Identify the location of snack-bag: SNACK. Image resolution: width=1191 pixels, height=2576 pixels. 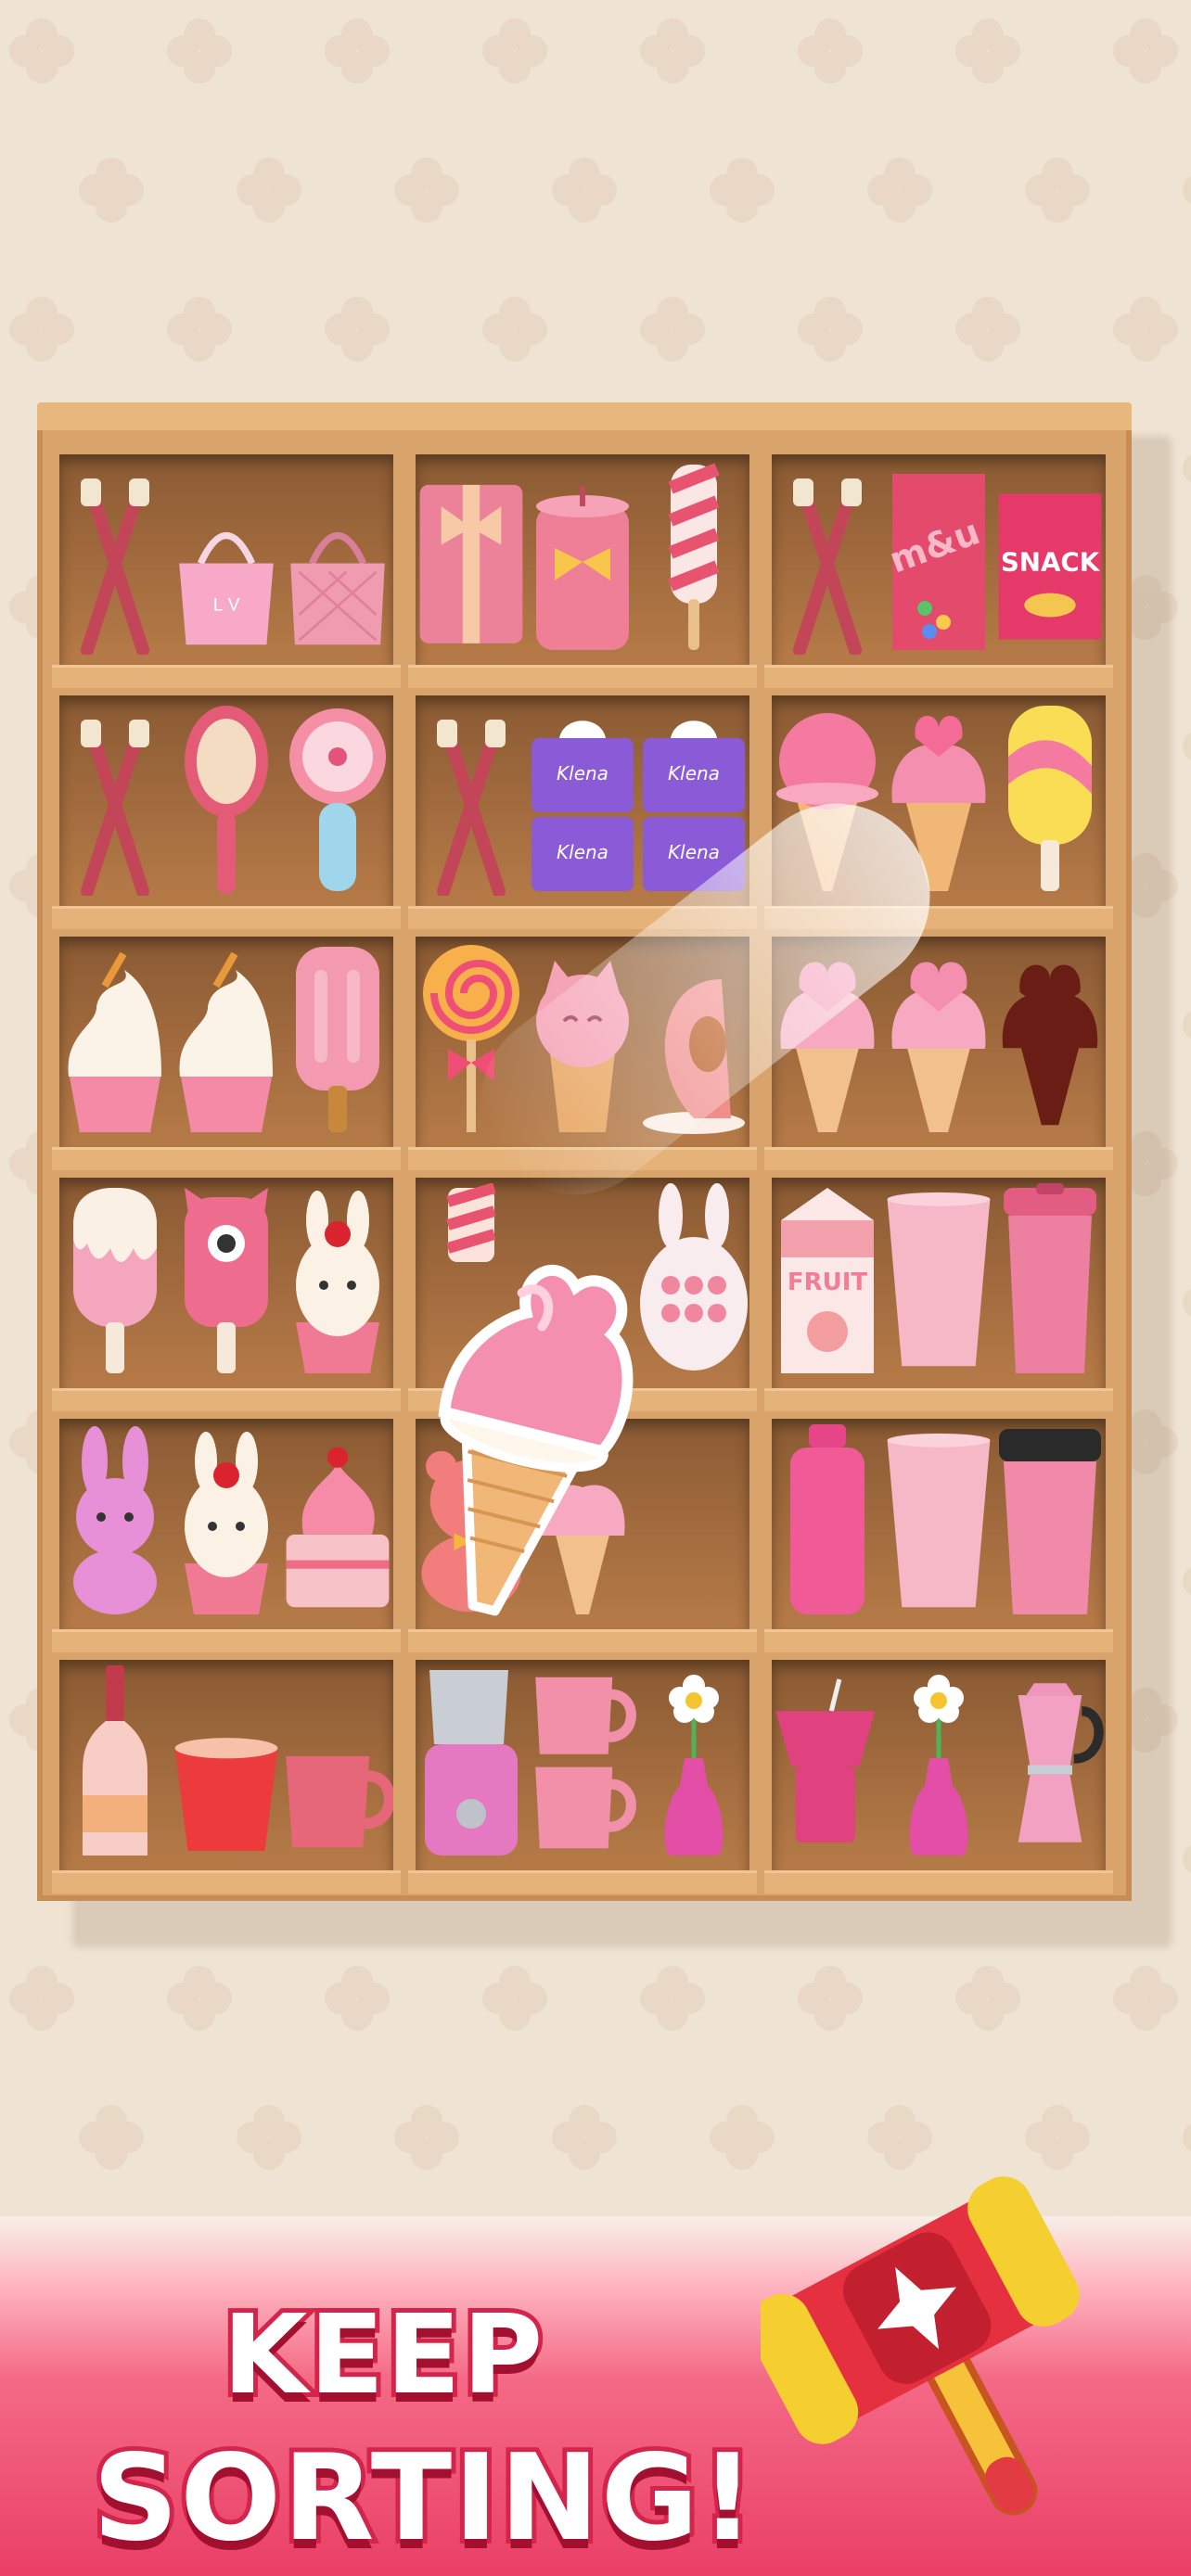
(1050, 566).